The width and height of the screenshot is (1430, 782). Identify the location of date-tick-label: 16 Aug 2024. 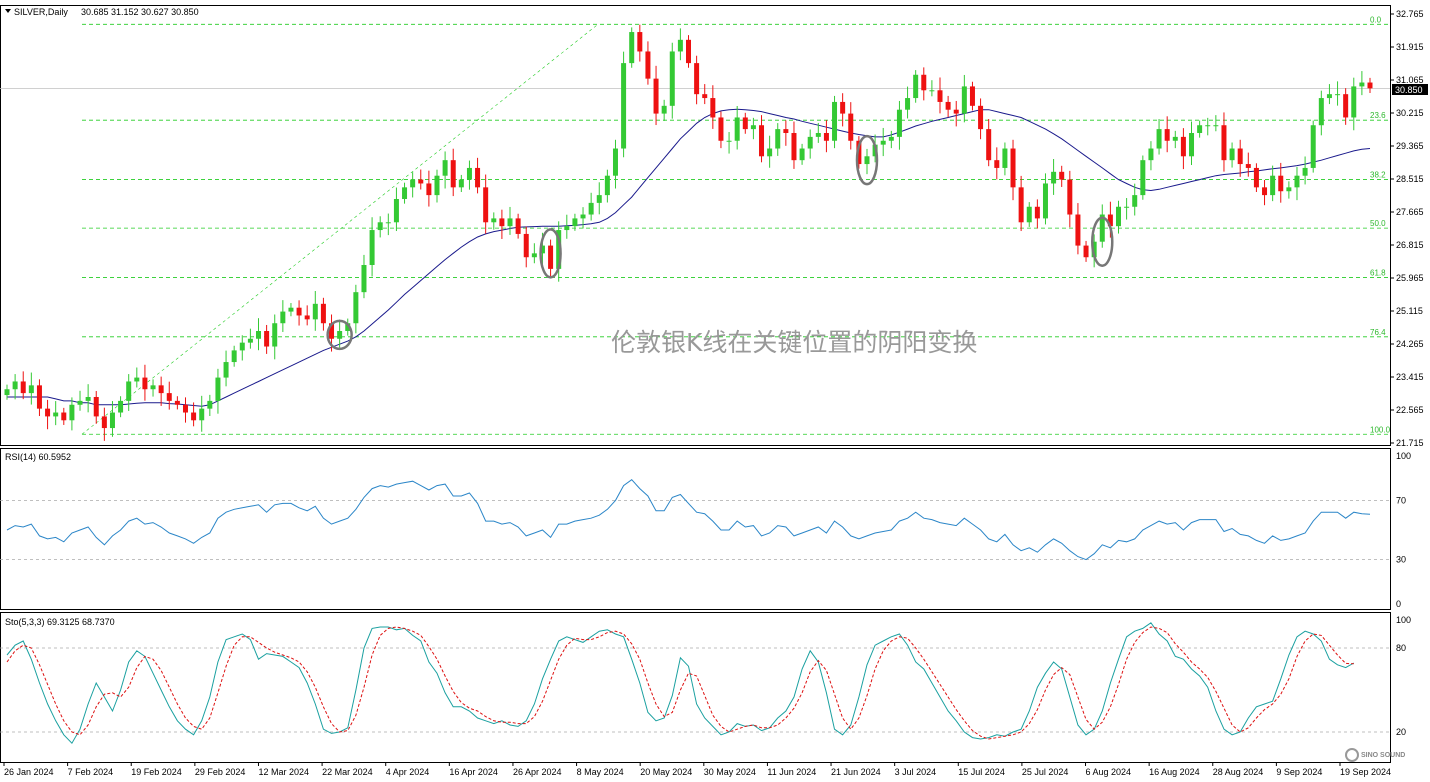
(1174, 772).